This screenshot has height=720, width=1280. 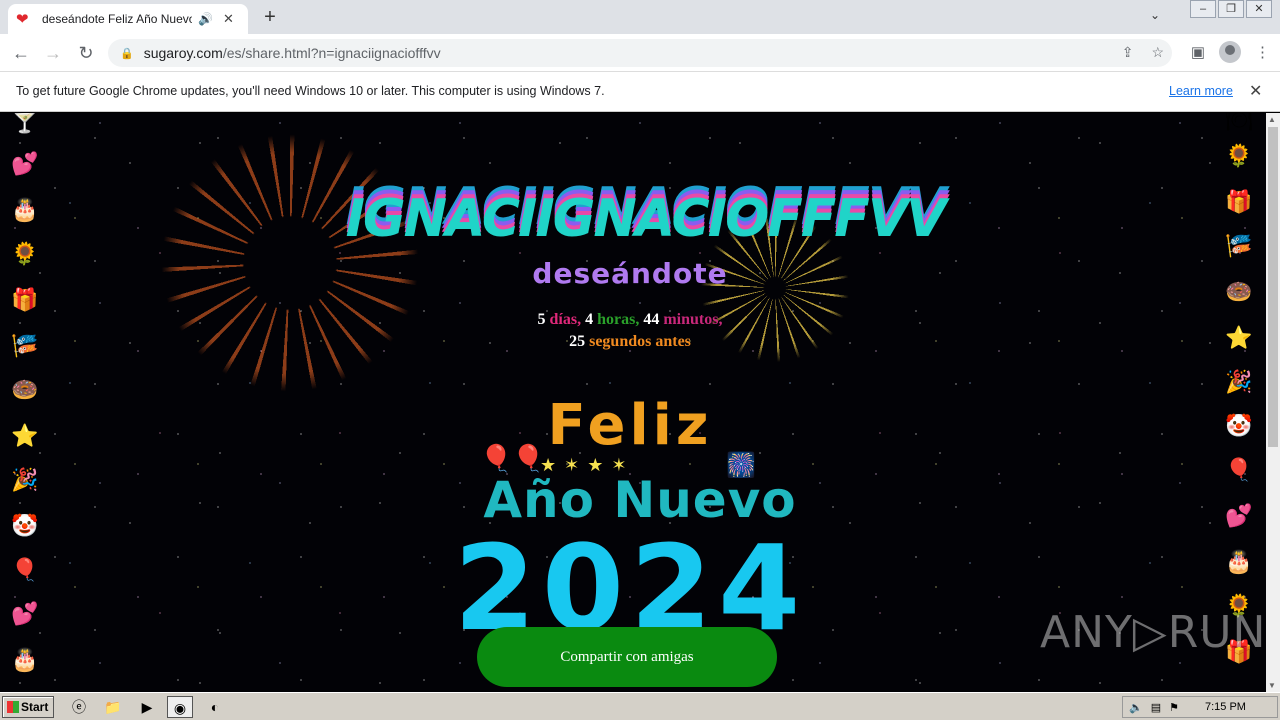 What do you see at coordinates (1239, 122) in the screenshot?
I see `dish-icon: 🍽` at bounding box center [1239, 122].